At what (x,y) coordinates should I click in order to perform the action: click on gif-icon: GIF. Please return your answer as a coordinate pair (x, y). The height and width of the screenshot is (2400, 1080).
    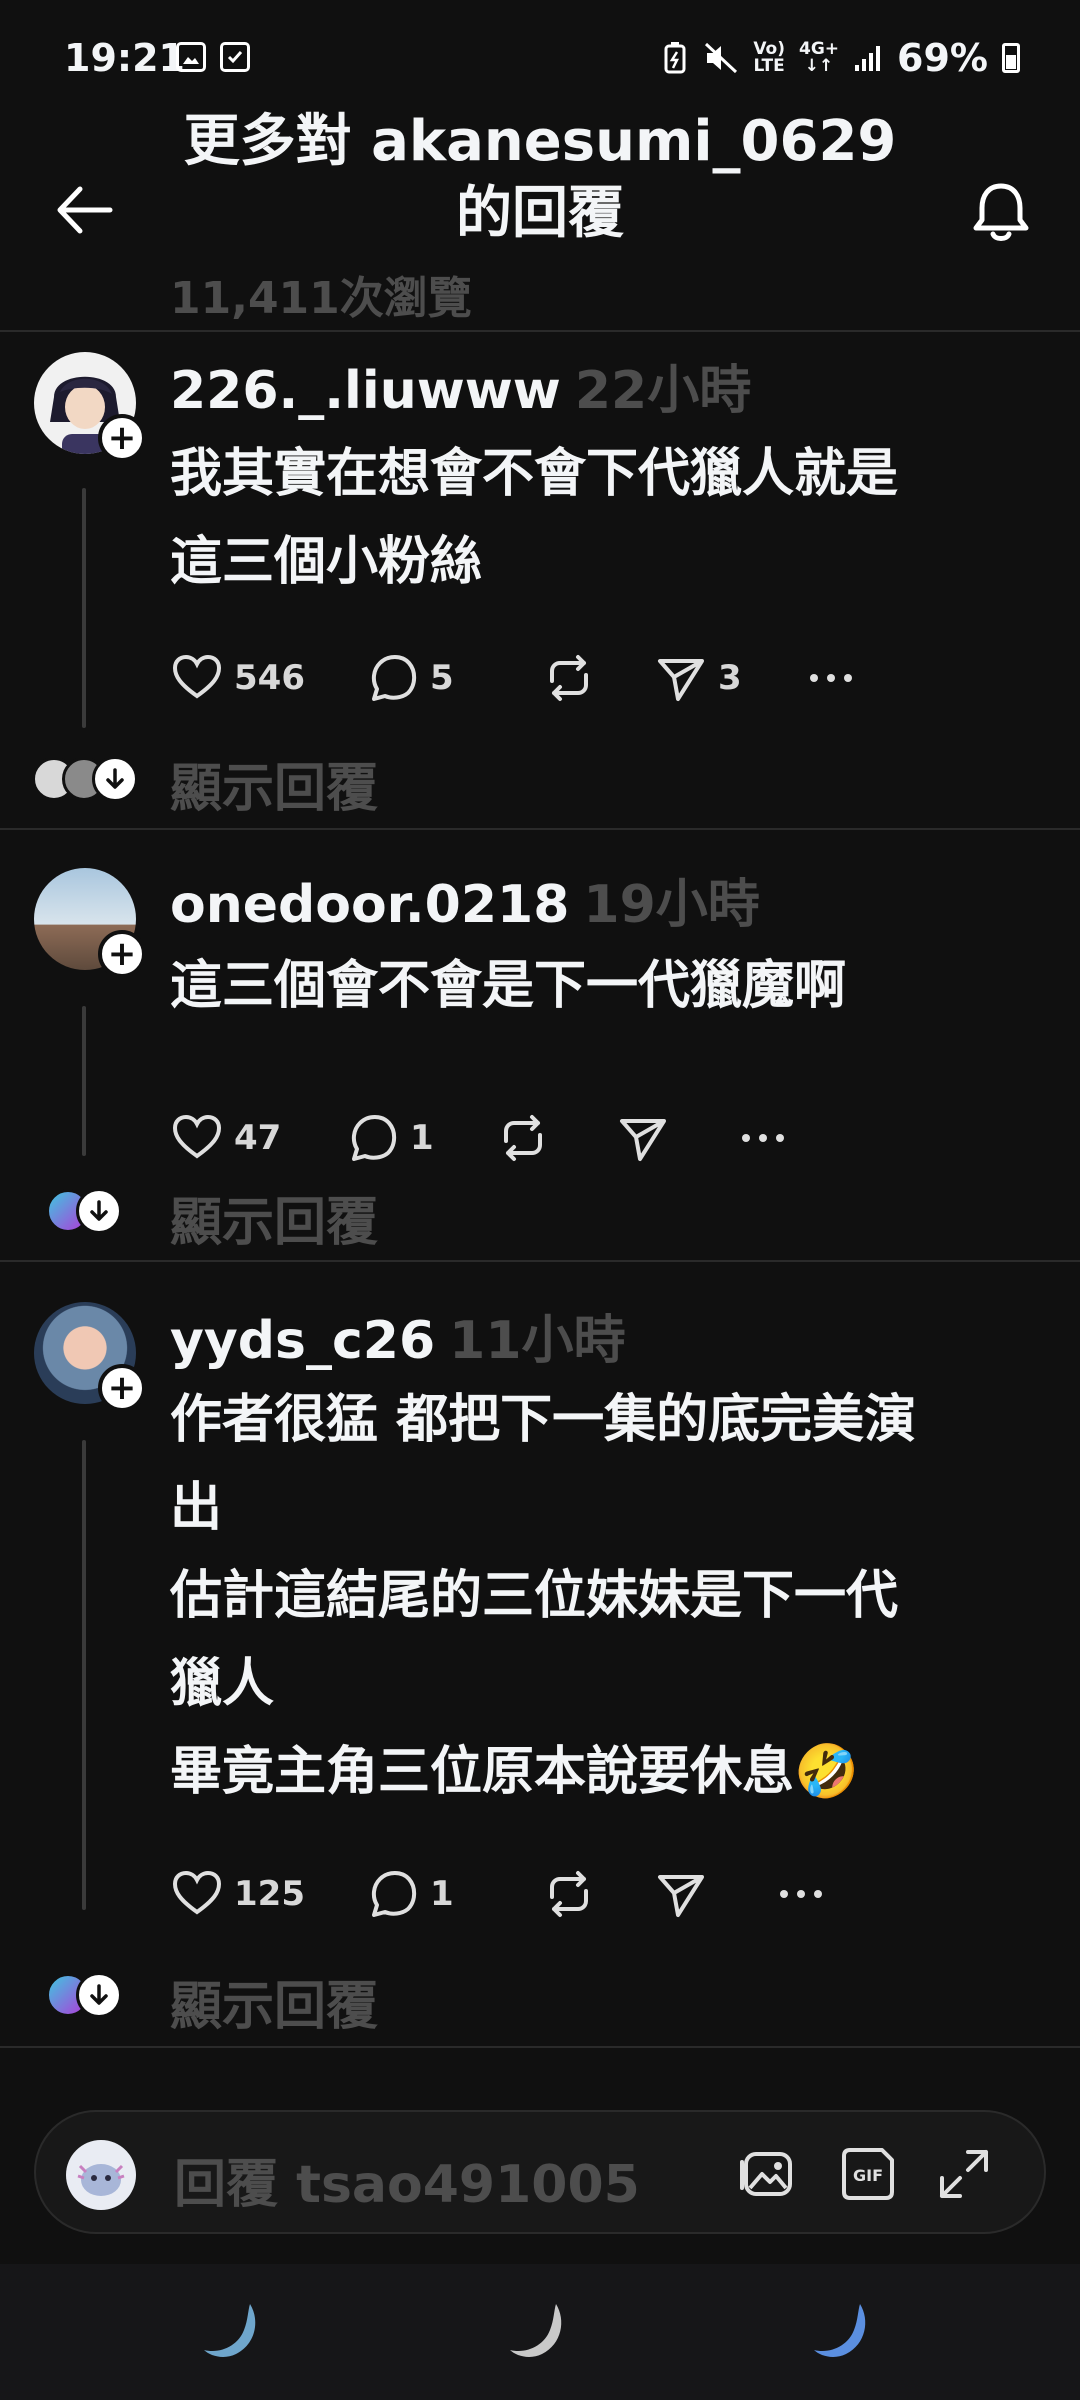
    Looking at the image, I should click on (868, 2174).